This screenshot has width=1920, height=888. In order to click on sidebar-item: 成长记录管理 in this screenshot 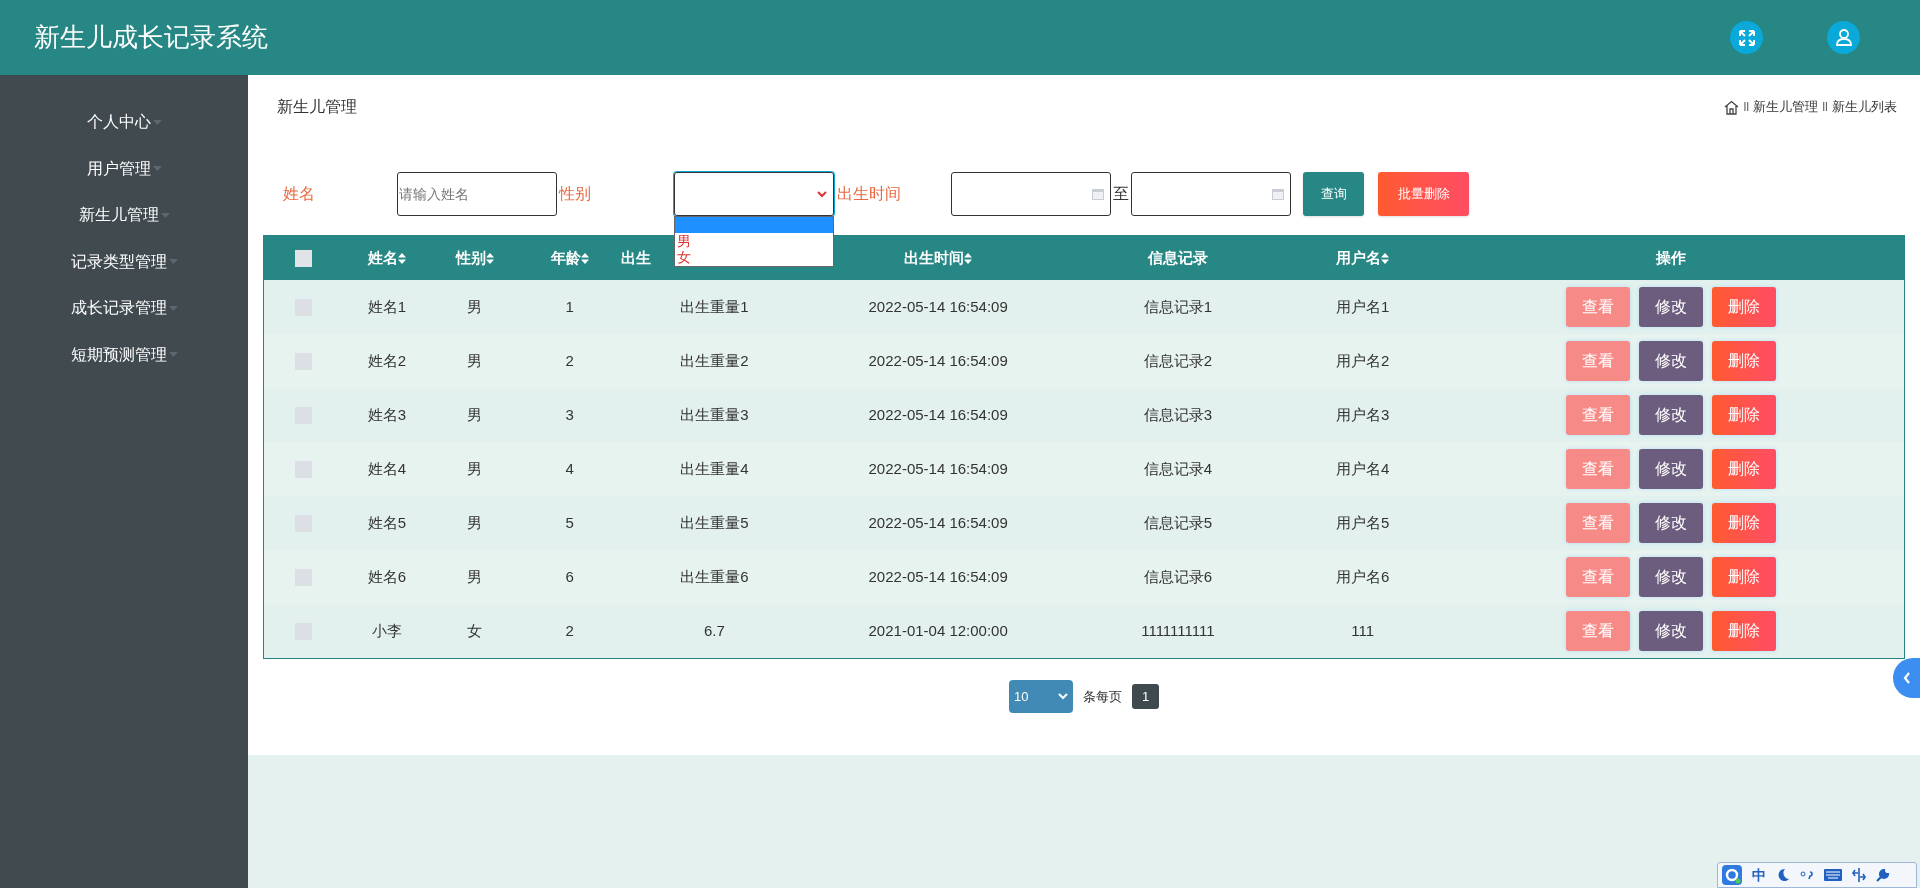, I will do `click(124, 308)`.